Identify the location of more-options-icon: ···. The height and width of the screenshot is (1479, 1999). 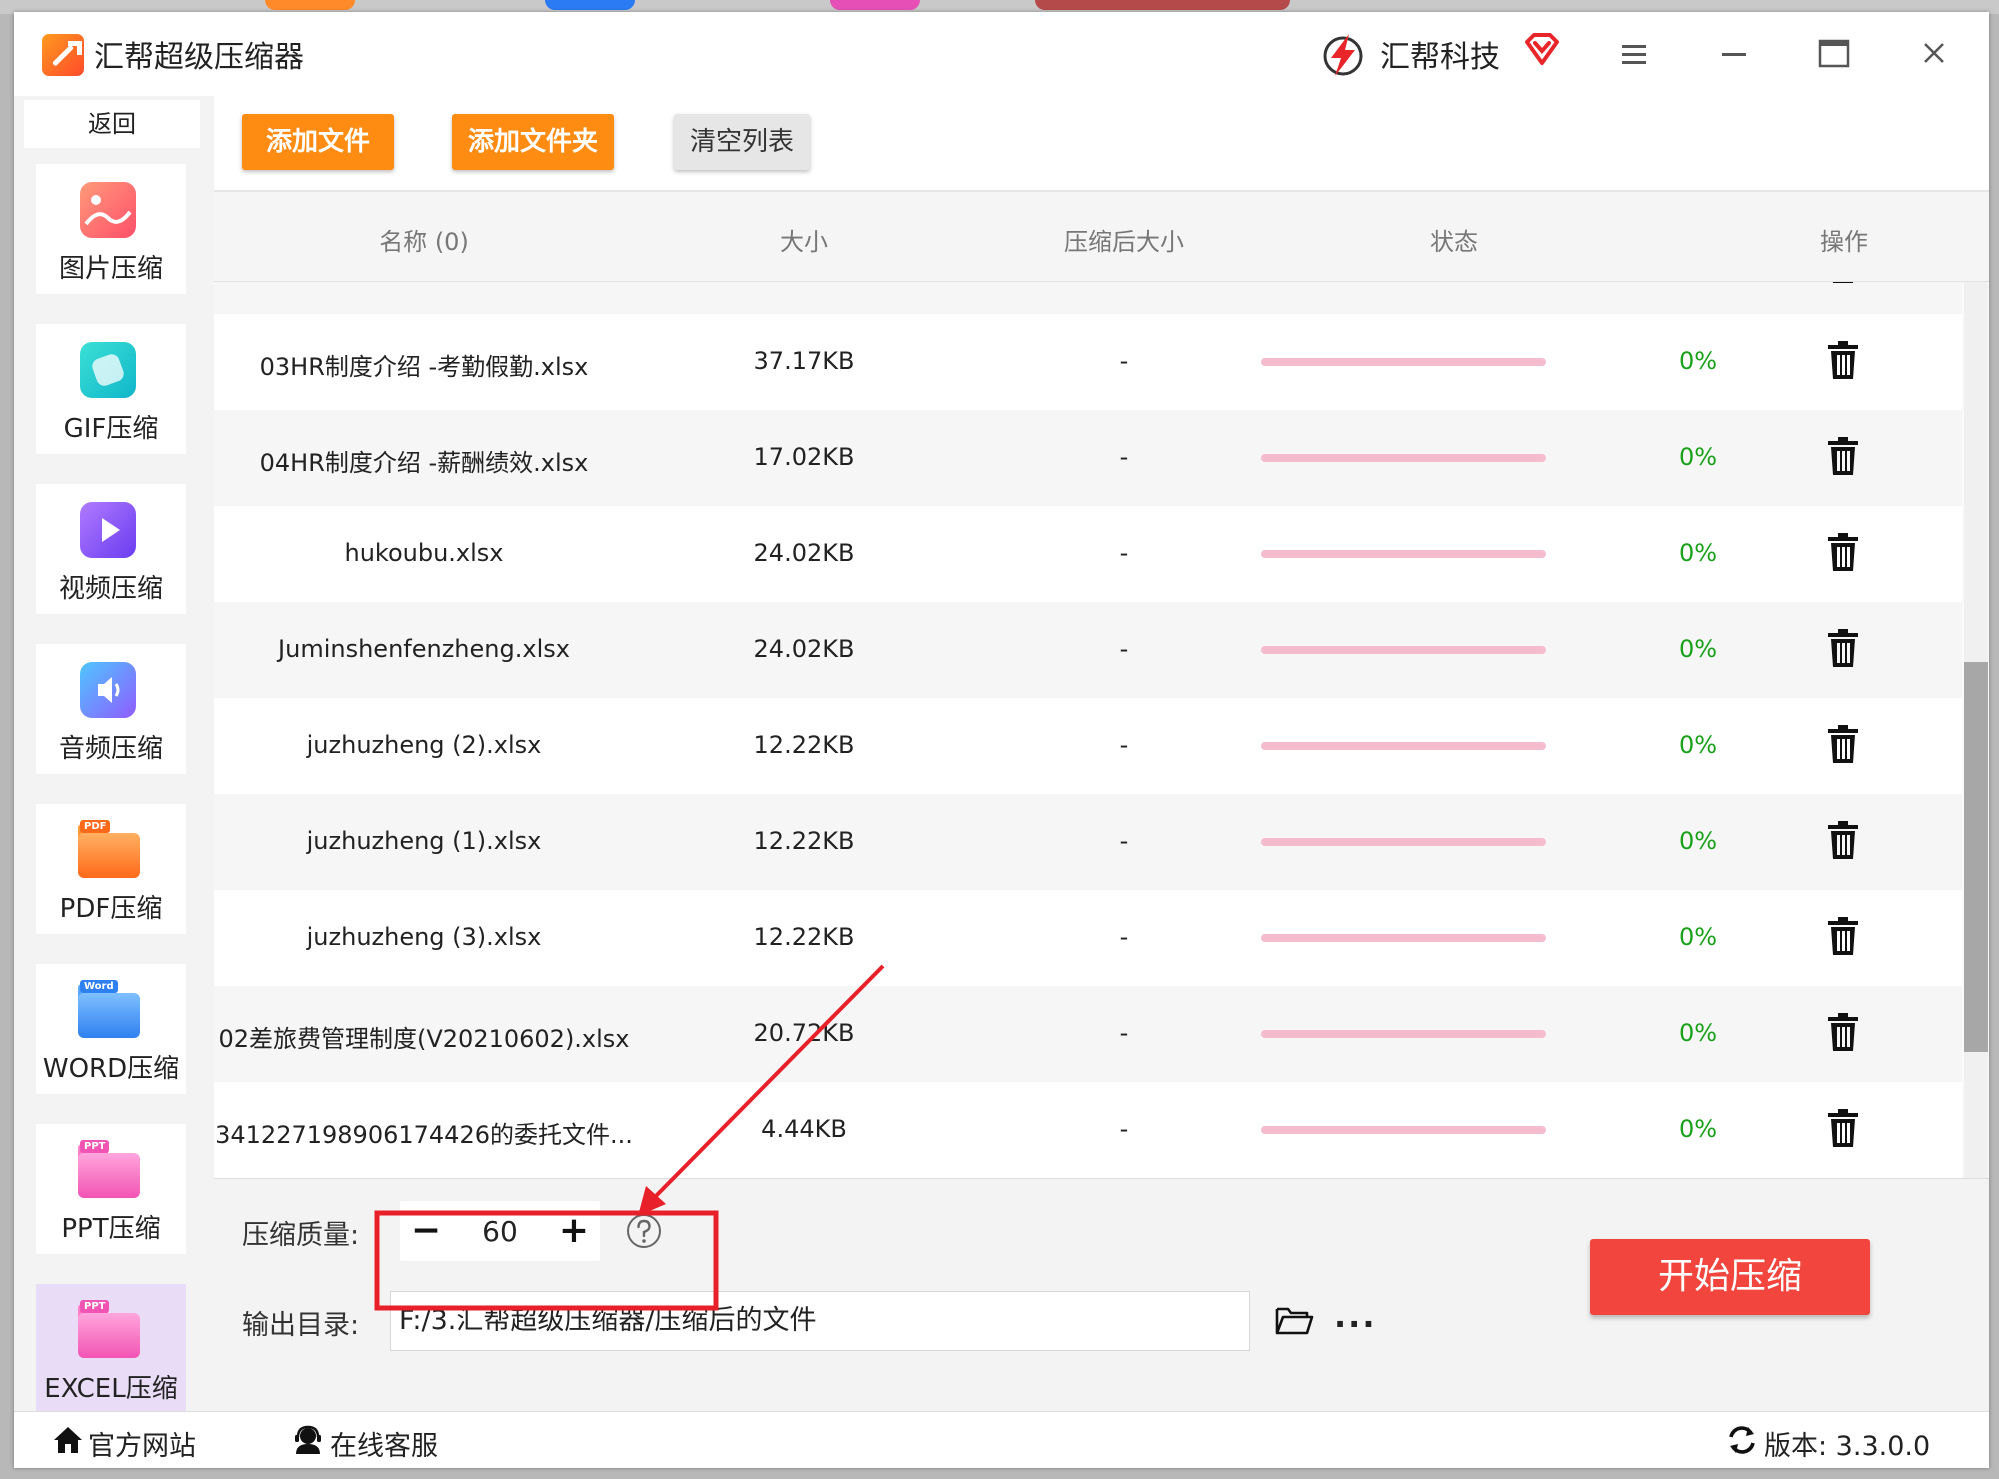
(1355, 1324).